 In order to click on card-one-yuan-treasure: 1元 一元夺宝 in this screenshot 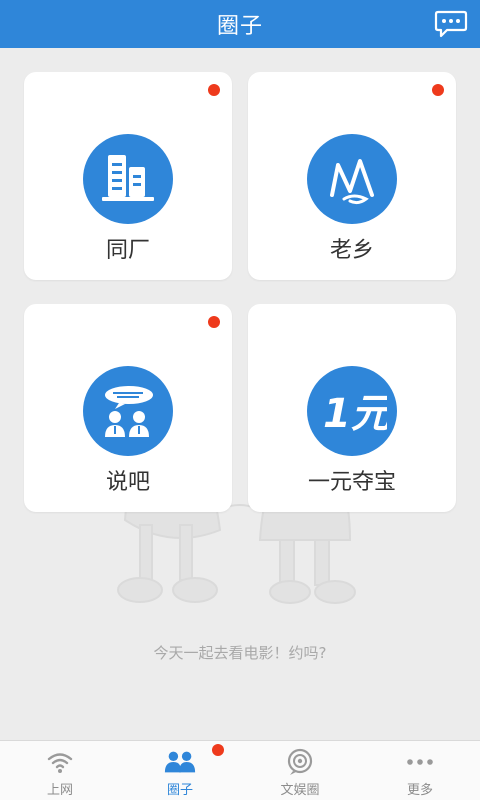, I will do `click(352, 408)`.